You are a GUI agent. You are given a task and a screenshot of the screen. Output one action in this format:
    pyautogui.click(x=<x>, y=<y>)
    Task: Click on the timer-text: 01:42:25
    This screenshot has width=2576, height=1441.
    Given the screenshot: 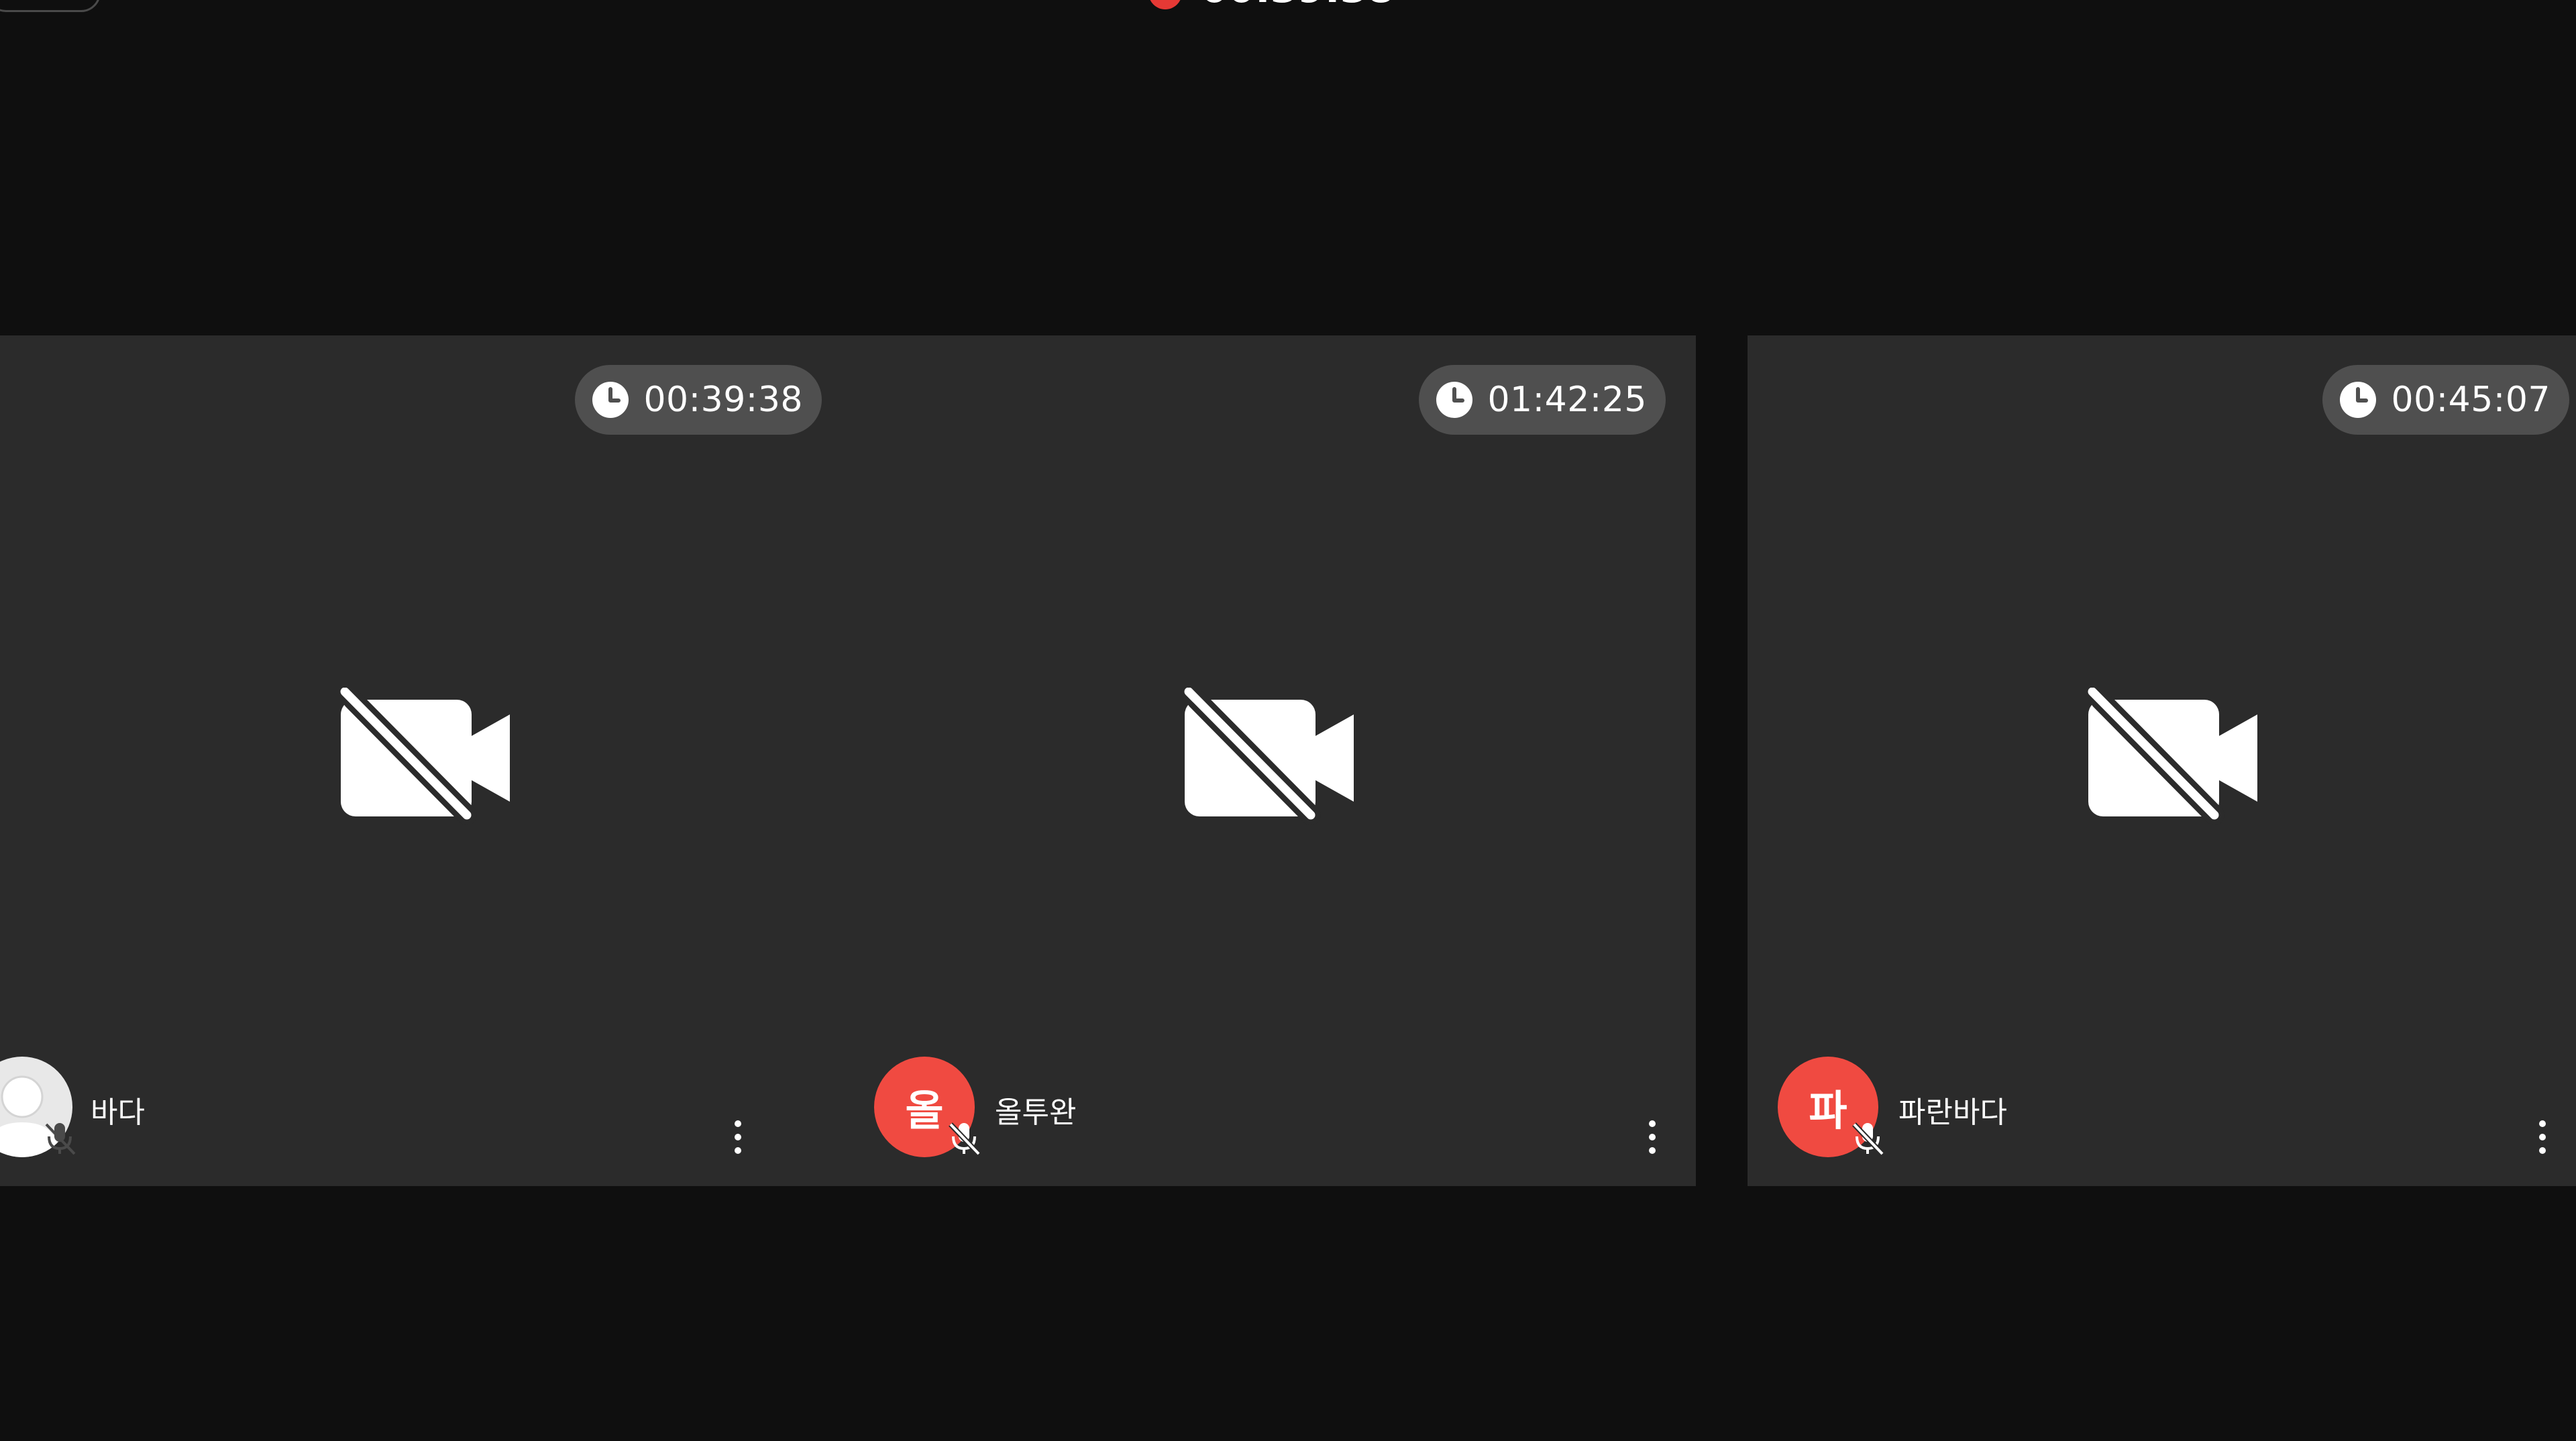 What is the action you would take?
    pyautogui.click(x=1567, y=400)
    